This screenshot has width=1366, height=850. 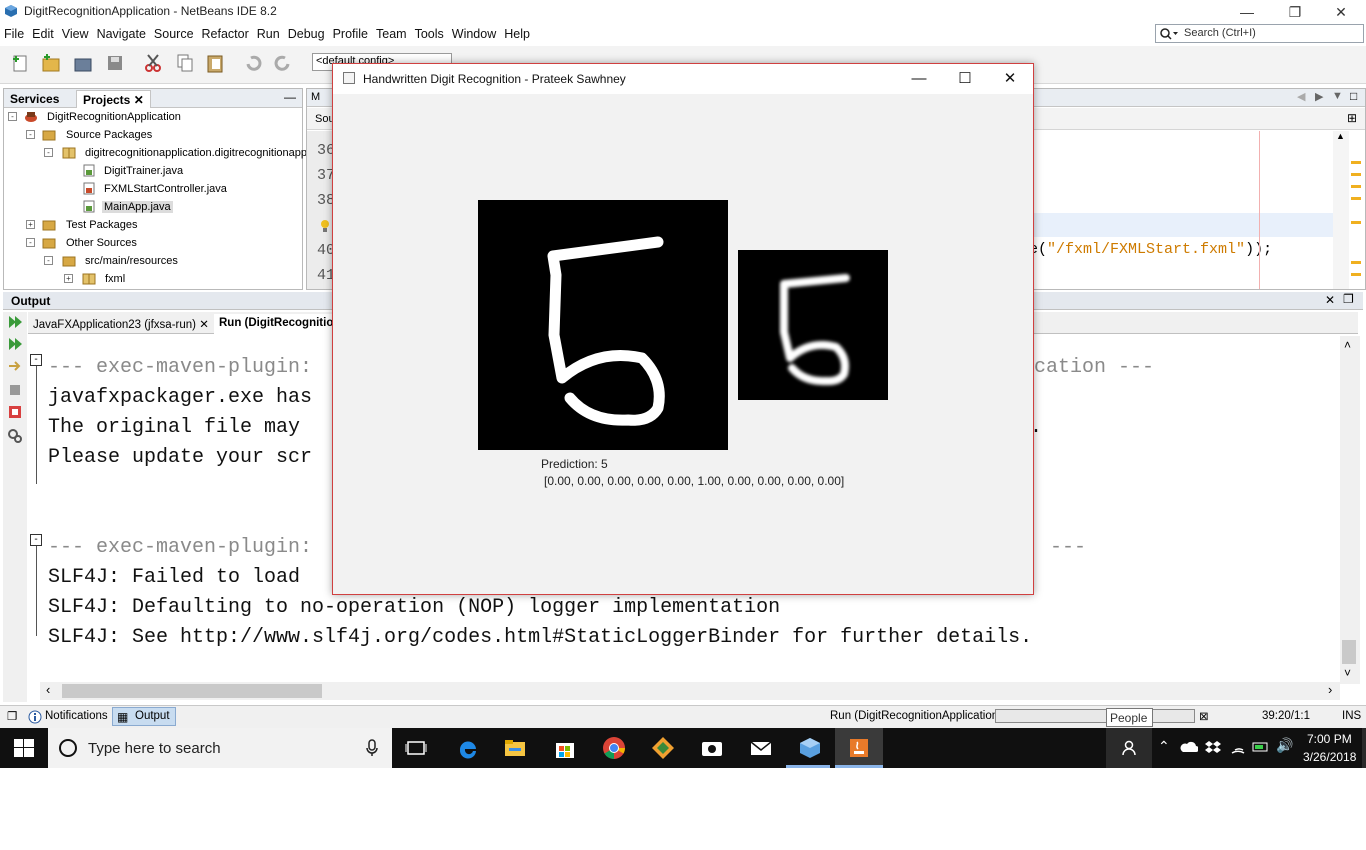 What do you see at coordinates (153, 171) in the screenshot?
I see `tree-item-file: DigitTrainer.java` at bounding box center [153, 171].